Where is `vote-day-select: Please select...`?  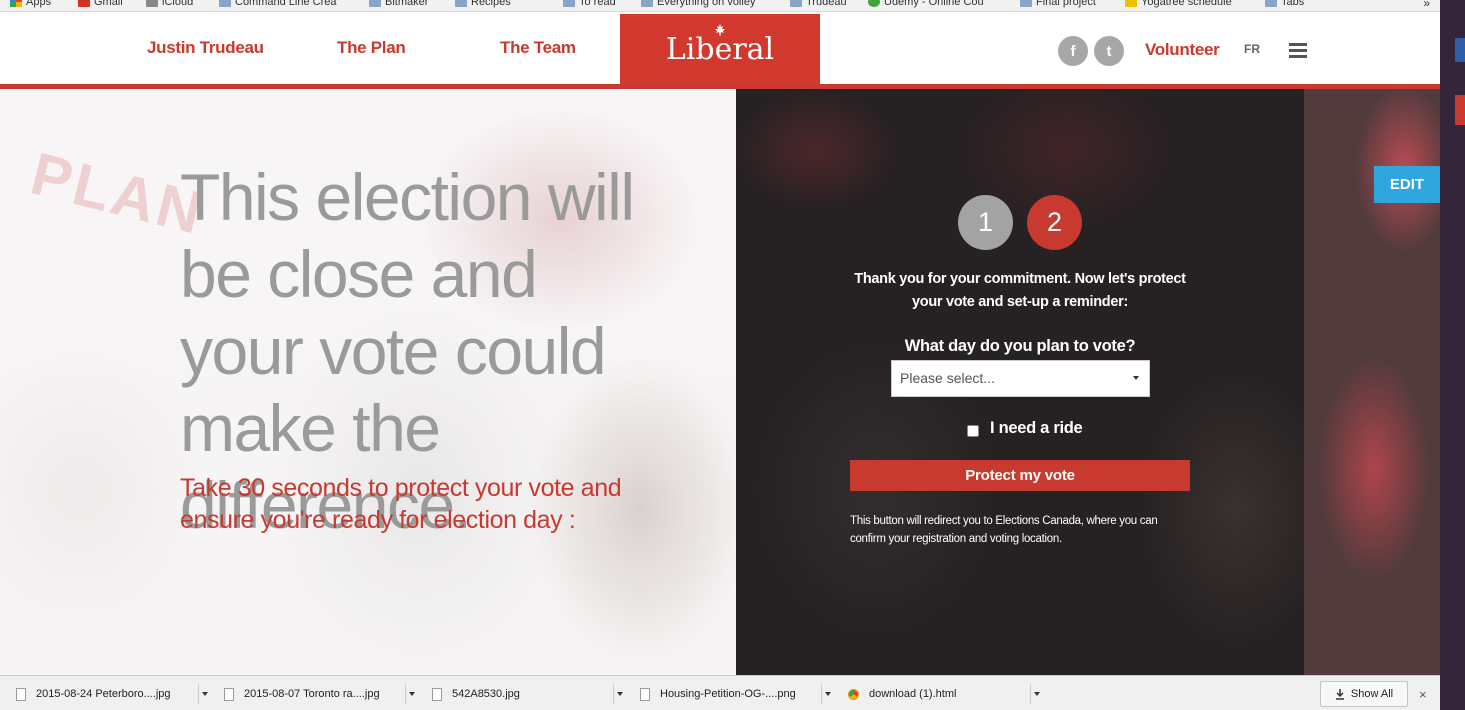 vote-day-select: Please select... is located at coordinates (1020, 378).